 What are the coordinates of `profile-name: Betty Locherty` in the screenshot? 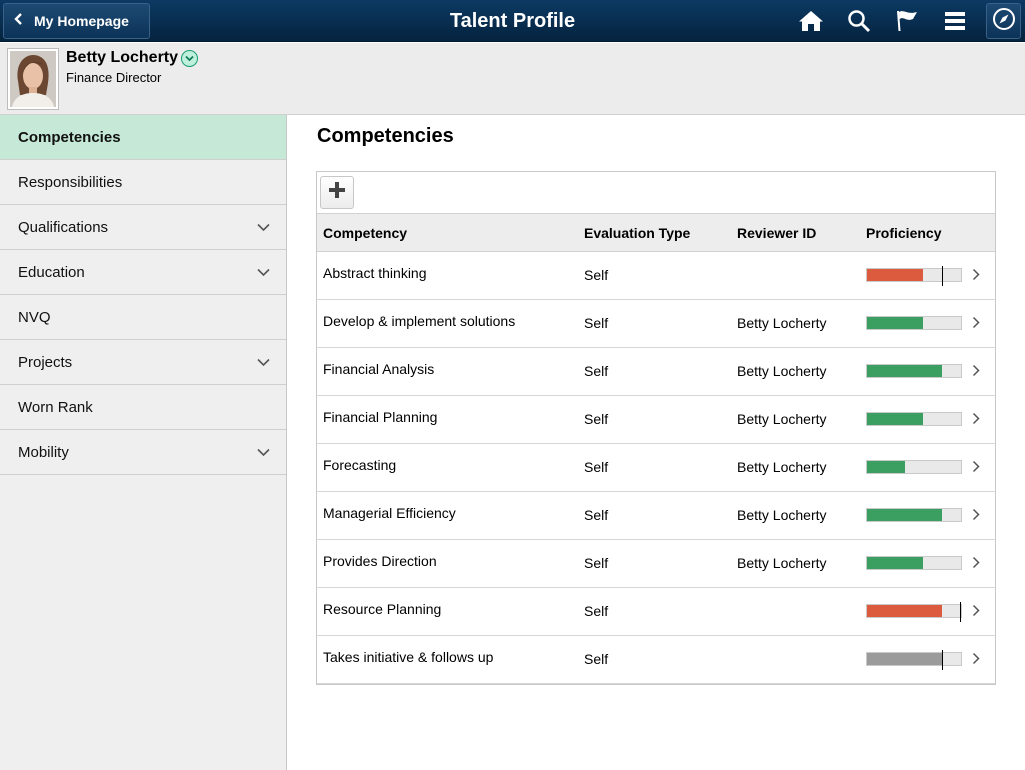 It's located at (132, 58).